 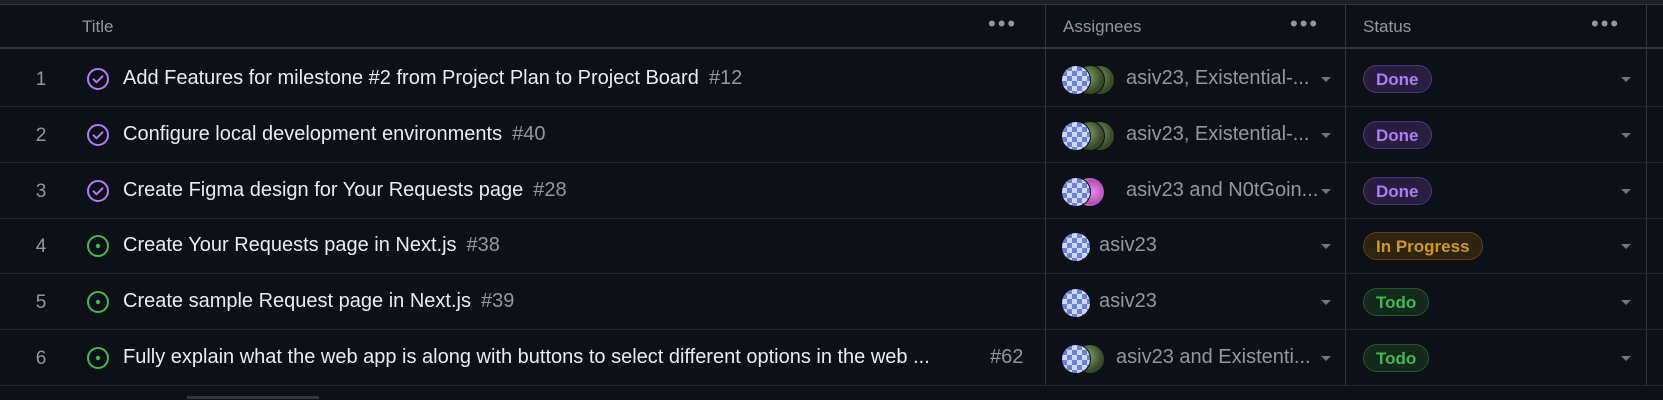 What do you see at coordinates (1102, 26) in the screenshot?
I see `column-assignees-label: Assignees` at bounding box center [1102, 26].